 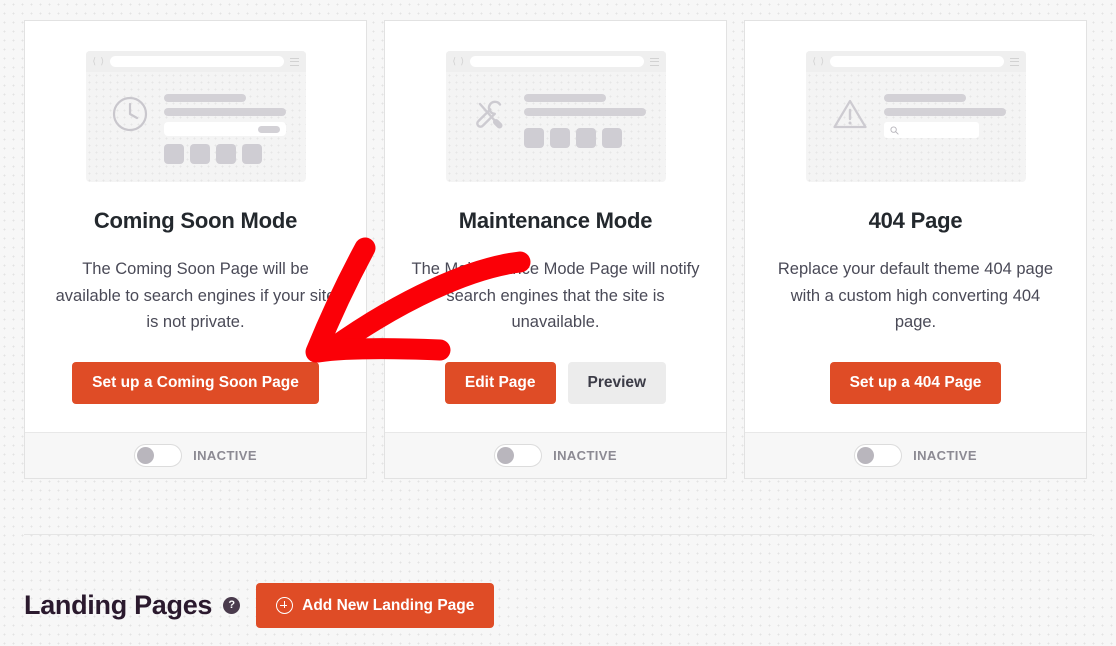 What do you see at coordinates (915, 220) in the screenshot?
I see `card-title: 404 Page` at bounding box center [915, 220].